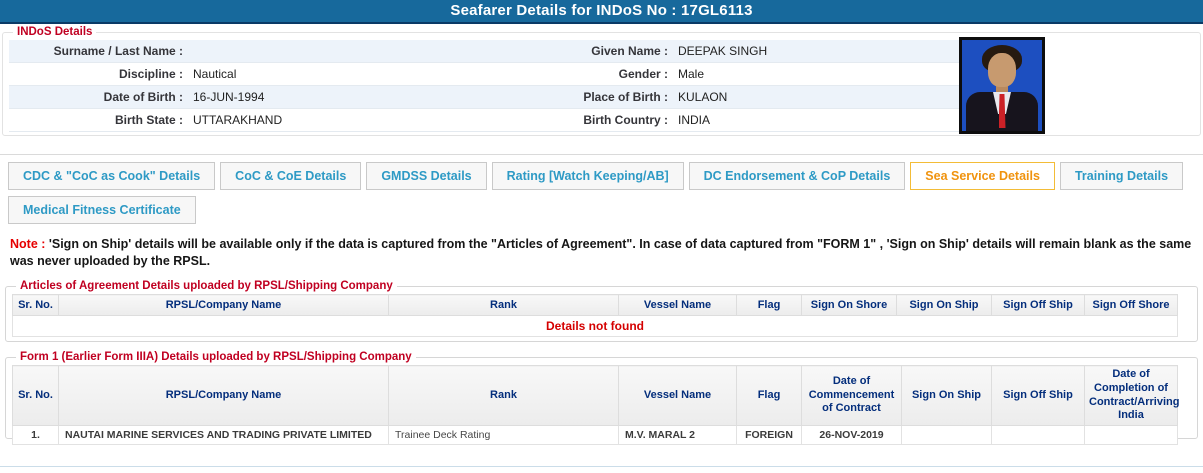 The width and height of the screenshot is (1203, 473). I want to click on tab-dc-endorsement-cop-details: DC Endorsement & CoP Details, so click(797, 176).